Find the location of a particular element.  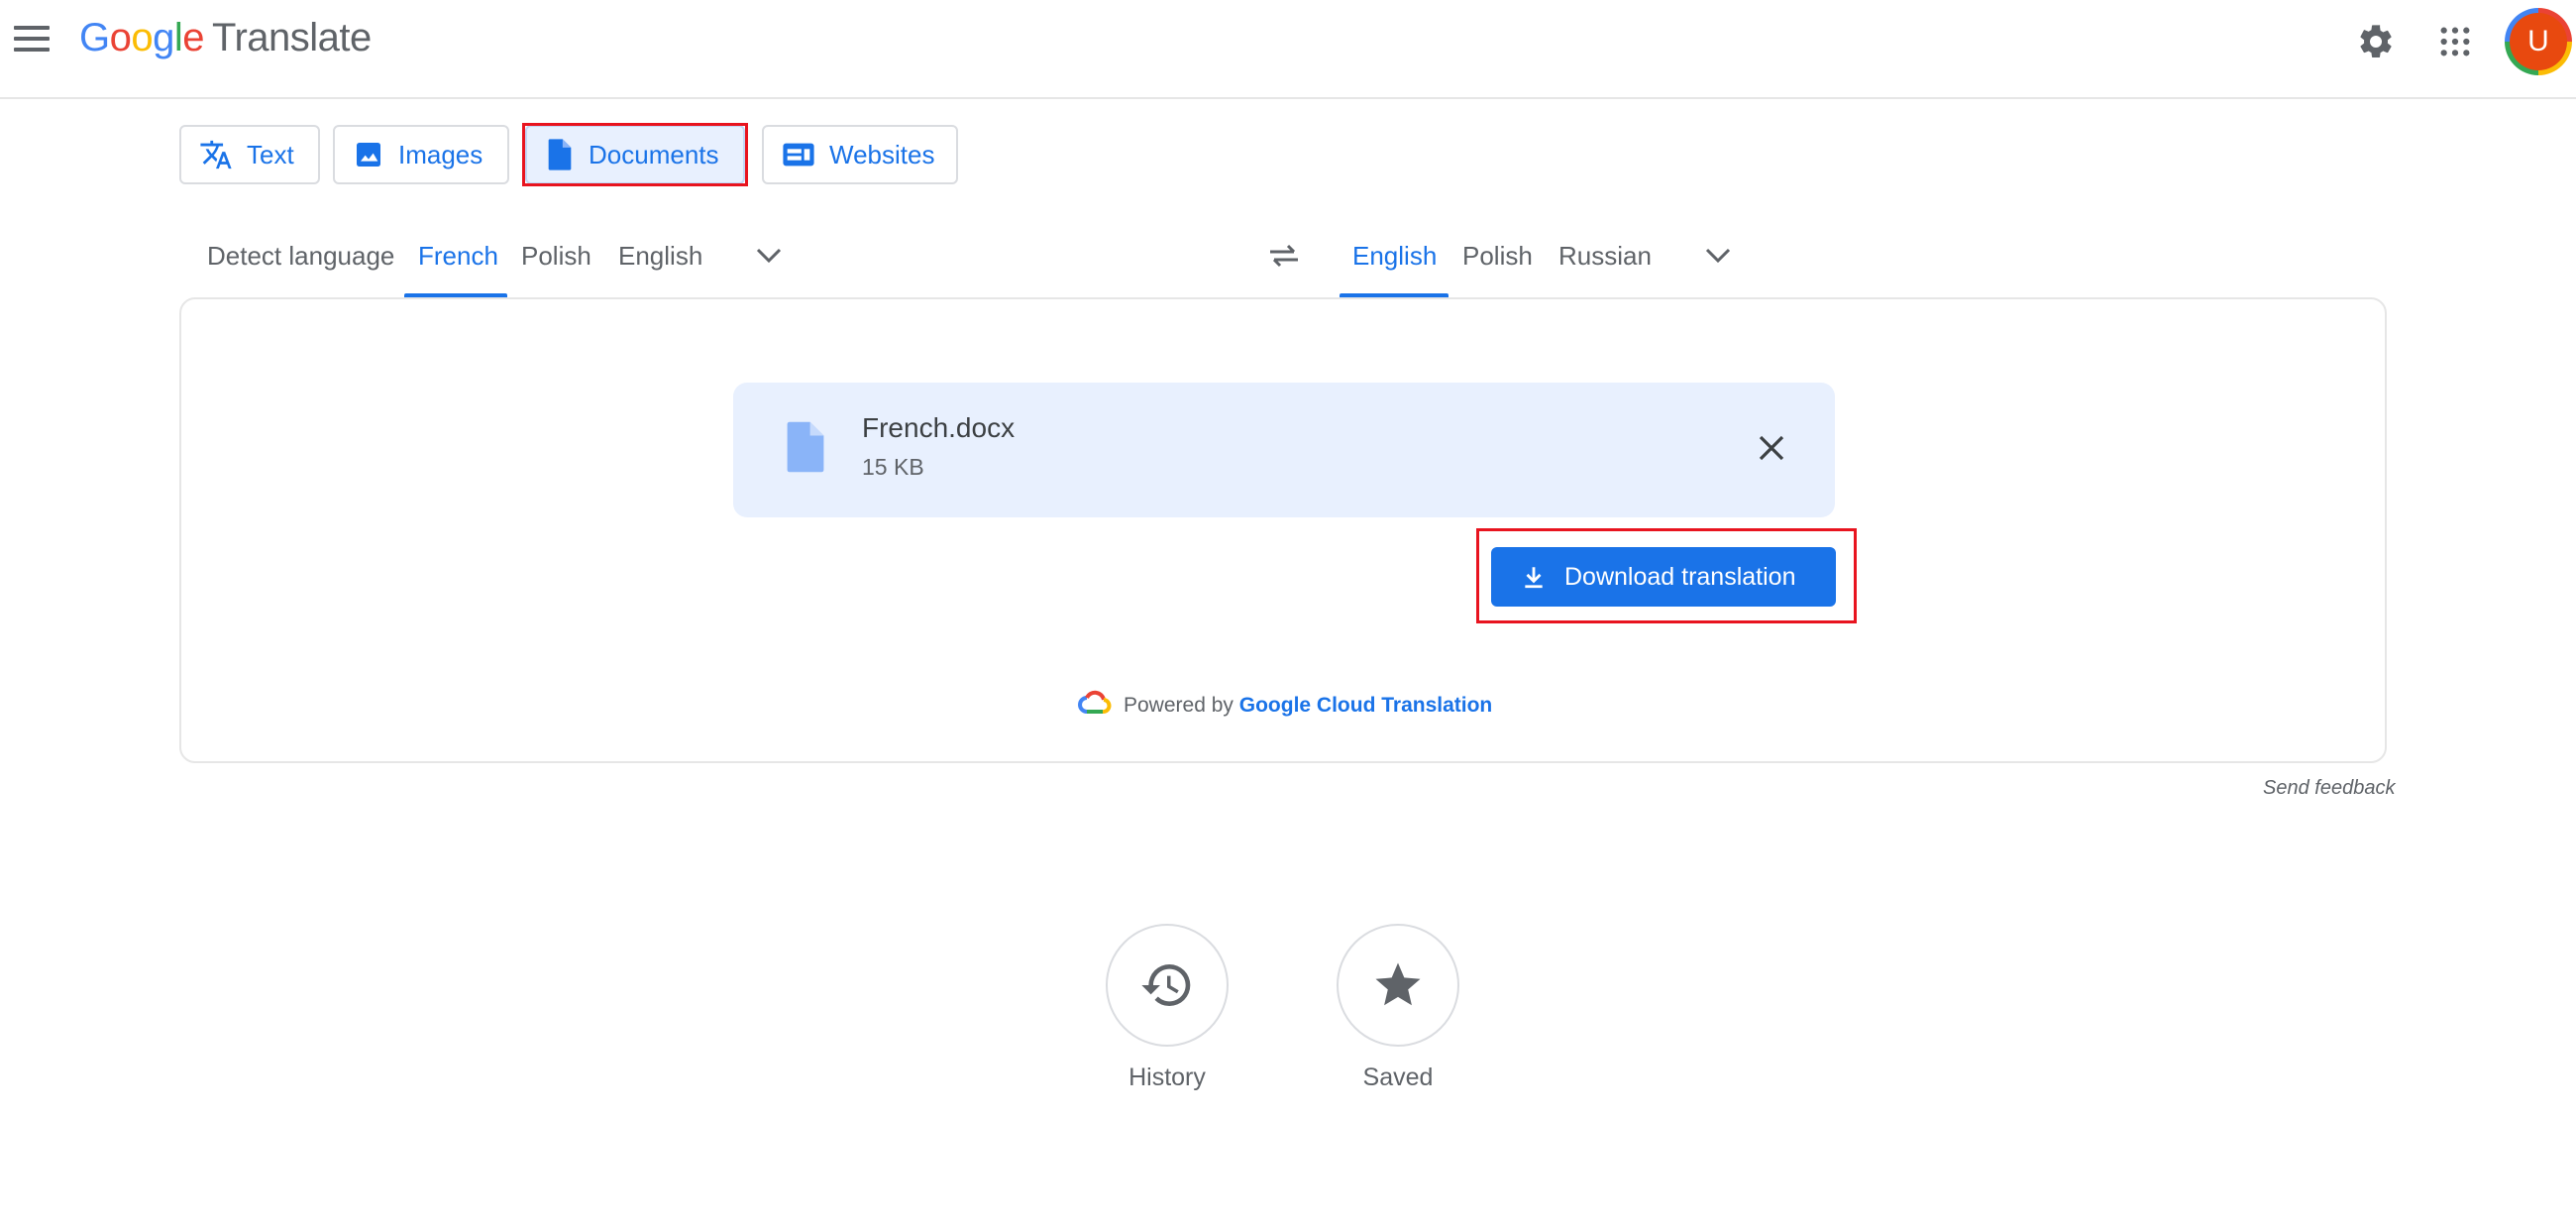

target-lang-more-chevron-down-icon is located at coordinates (1718, 256).